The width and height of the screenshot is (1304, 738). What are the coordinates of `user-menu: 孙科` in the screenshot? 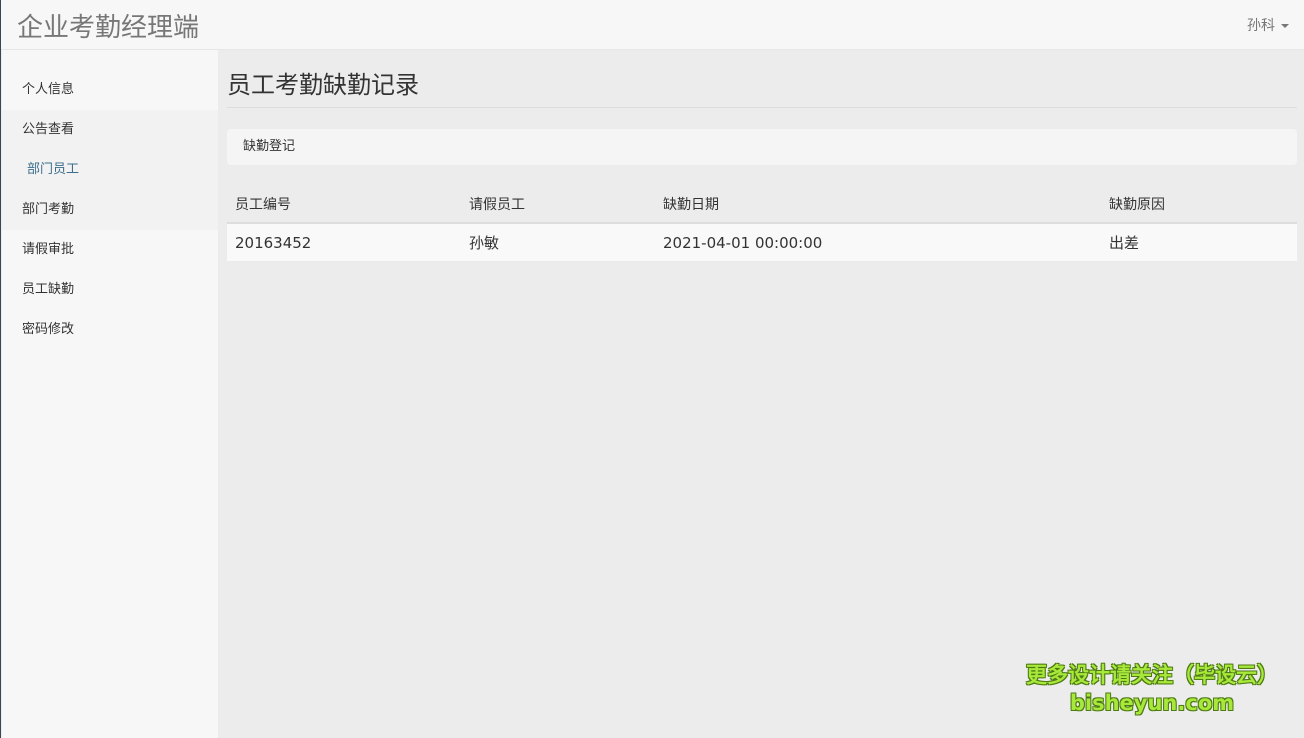 It's located at (1268, 25).